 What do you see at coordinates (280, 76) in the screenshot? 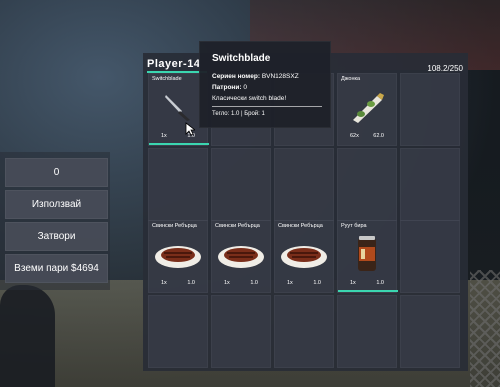
I see `tooltip-serial-value: BVN128SXZ` at bounding box center [280, 76].